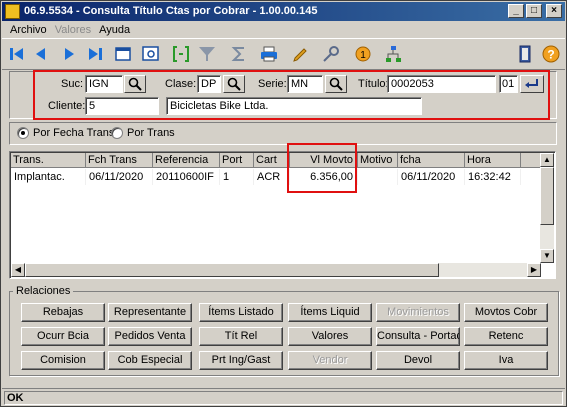 Image resolution: width=567 pixels, height=407 pixels. Describe the element at coordinates (305, 84) in the screenshot. I see `serie-field: MN` at that location.